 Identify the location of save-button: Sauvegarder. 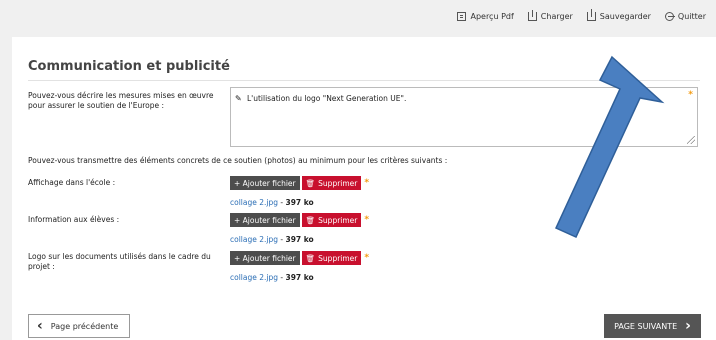
(618, 15).